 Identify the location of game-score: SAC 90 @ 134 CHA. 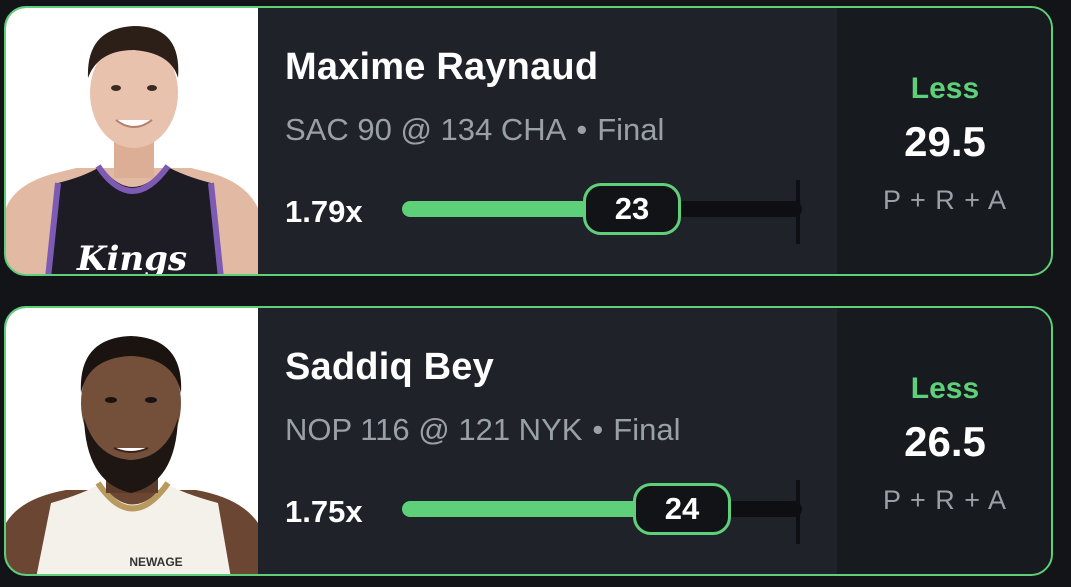
(426, 129).